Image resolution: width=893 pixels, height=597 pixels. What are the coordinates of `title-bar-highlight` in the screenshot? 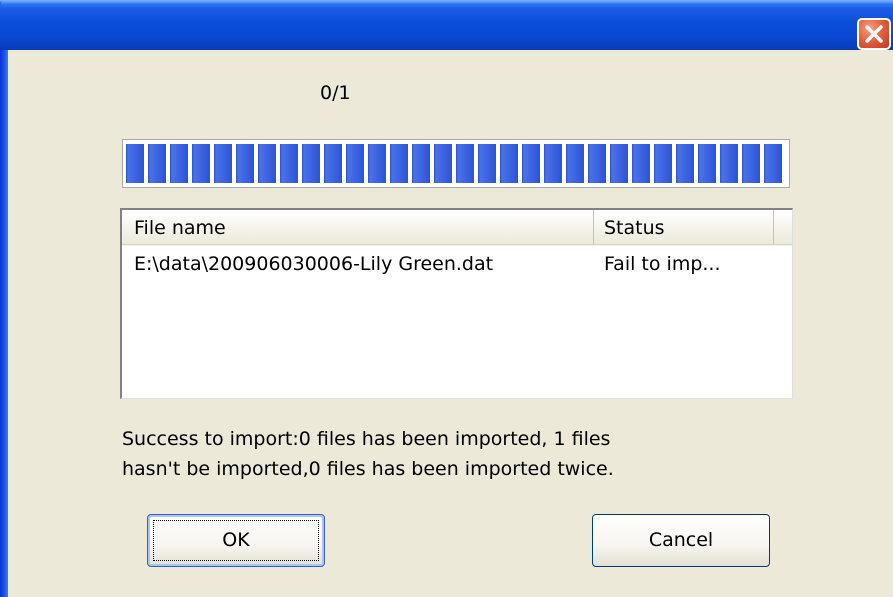 It's located at (446, 2).